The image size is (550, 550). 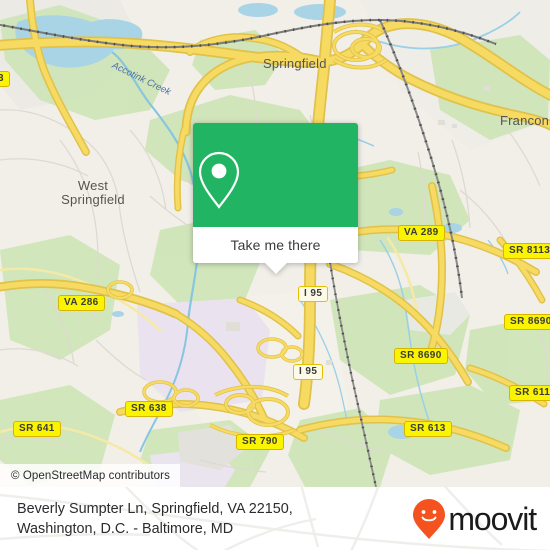 I want to click on shield-va-286: VA 286, so click(x=81, y=303).